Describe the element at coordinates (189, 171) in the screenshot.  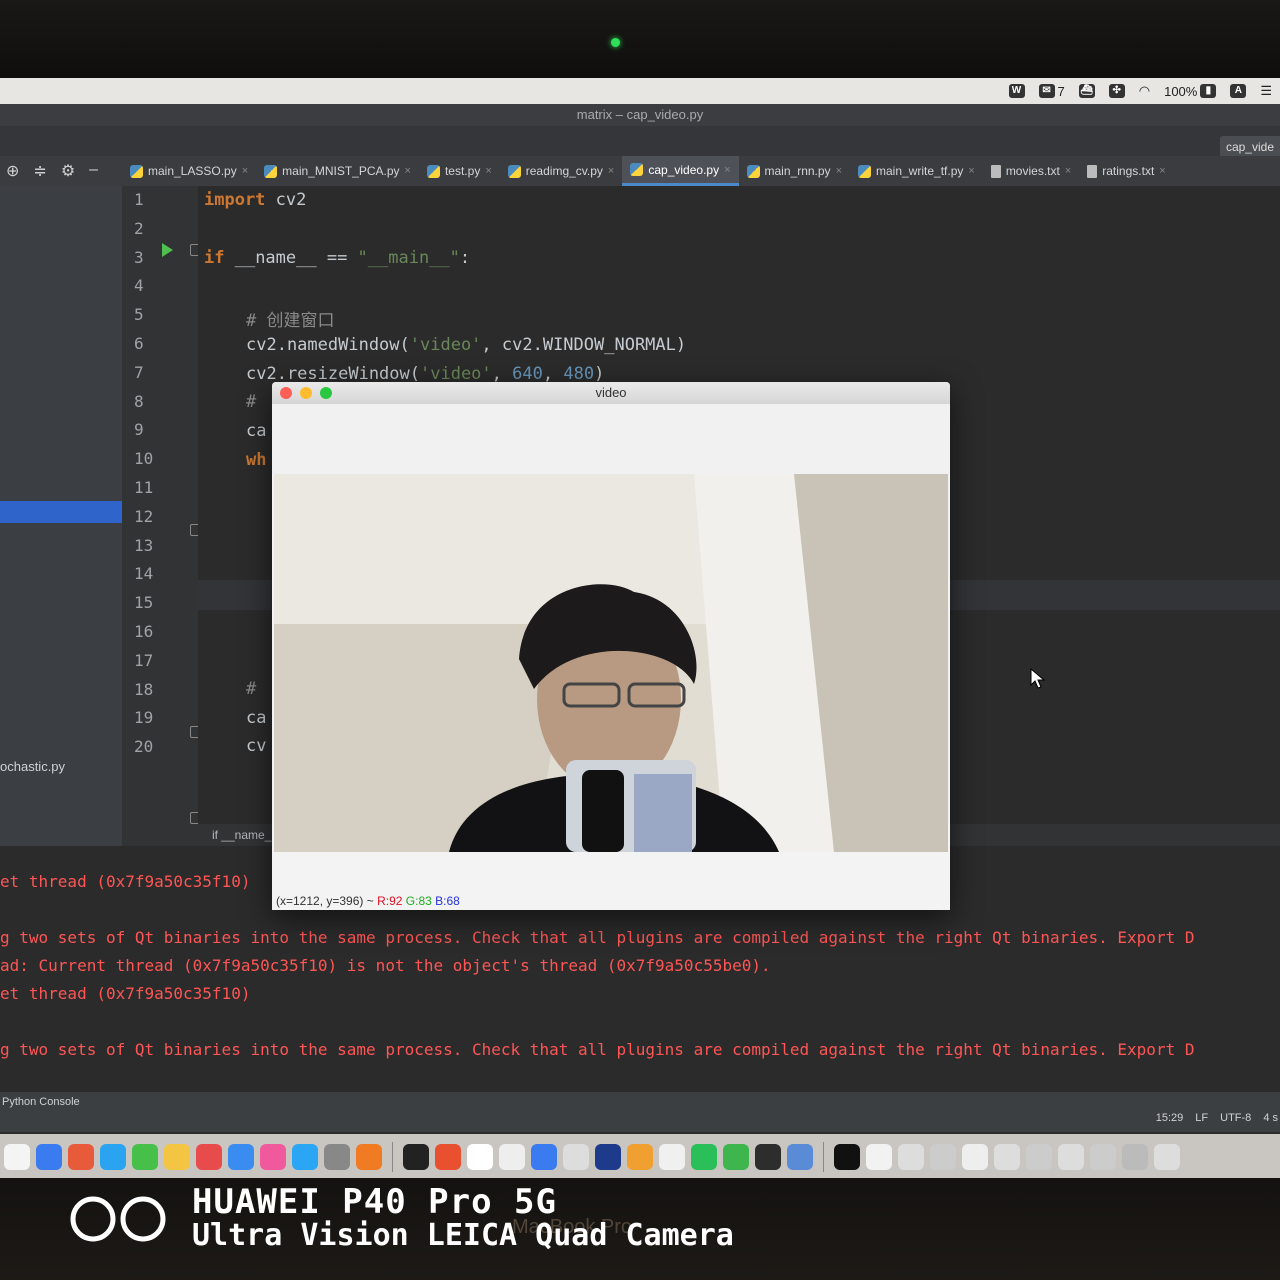
I see `tab-main-lasso-py: main_LASSO.py ×` at that location.